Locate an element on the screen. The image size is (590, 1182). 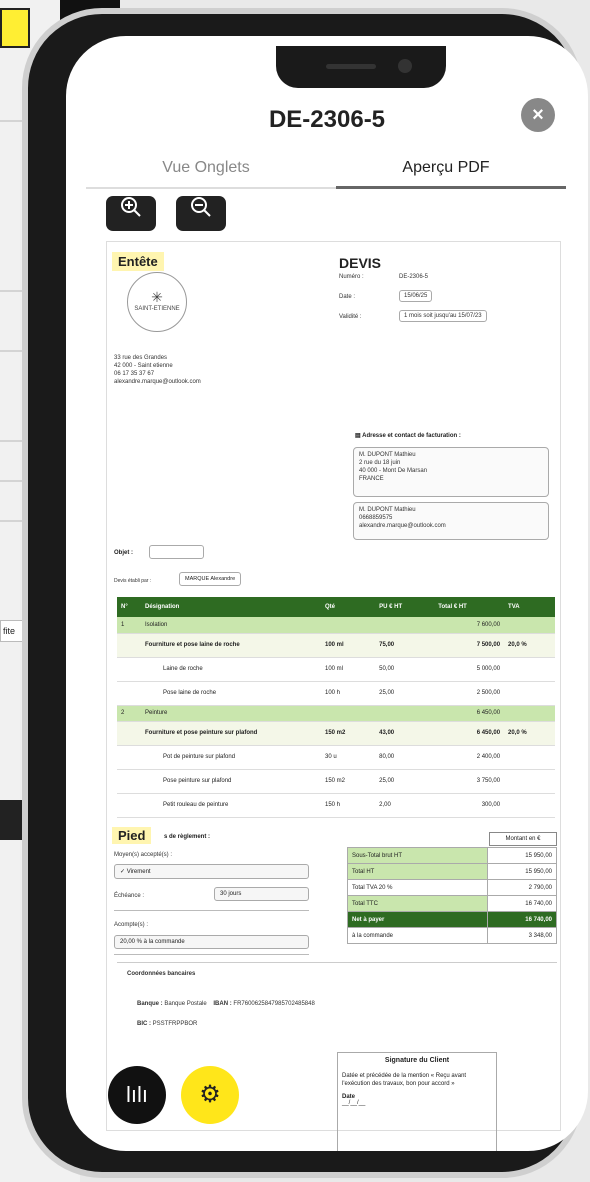
etabli-label: Devis établi par : is located at coordinates (133, 581).